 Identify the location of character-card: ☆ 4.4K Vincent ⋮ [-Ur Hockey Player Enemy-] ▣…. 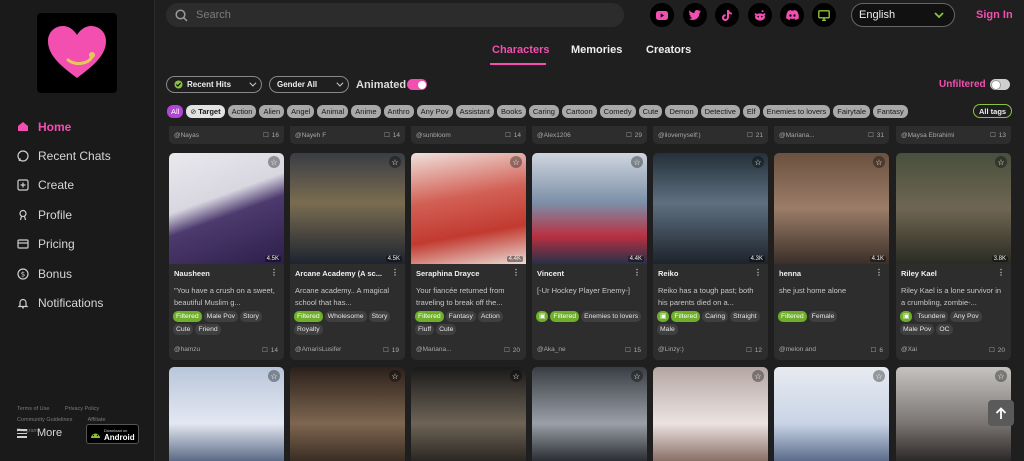
(589, 256).